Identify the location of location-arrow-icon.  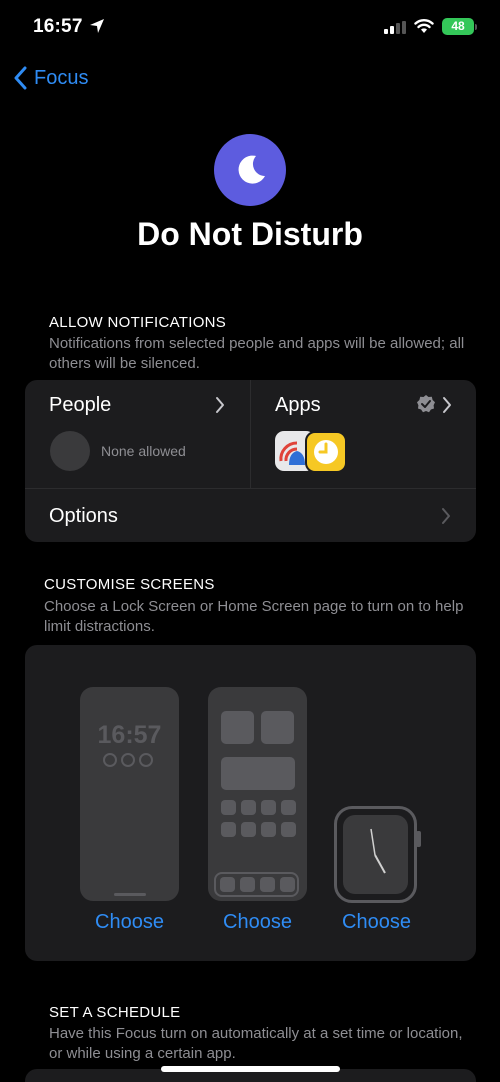
(97, 26).